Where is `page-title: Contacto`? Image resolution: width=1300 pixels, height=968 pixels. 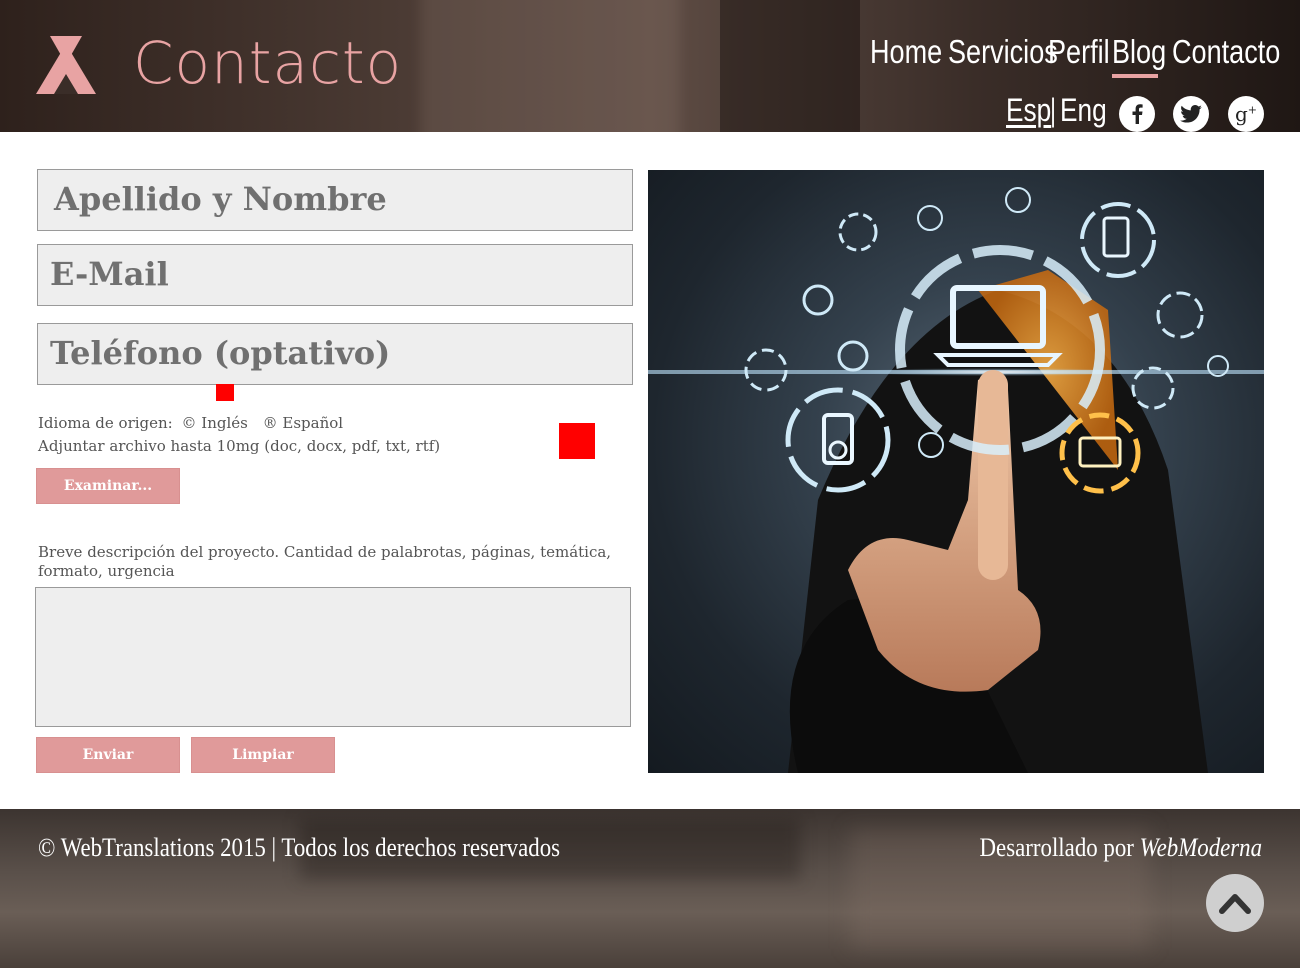
page-title: Contacto is located at coordinates (268, 63).